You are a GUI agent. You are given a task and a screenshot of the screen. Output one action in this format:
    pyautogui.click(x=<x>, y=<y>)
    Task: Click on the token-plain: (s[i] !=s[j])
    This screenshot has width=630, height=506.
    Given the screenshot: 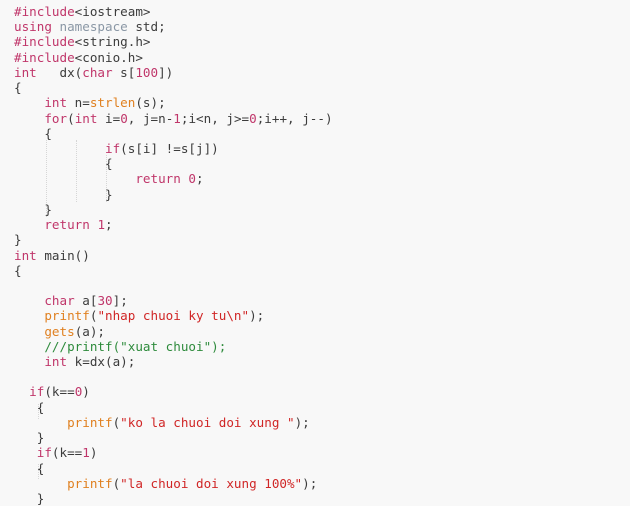 What is the action you would take?
    pyautogui.click(x=169, y=148)
    